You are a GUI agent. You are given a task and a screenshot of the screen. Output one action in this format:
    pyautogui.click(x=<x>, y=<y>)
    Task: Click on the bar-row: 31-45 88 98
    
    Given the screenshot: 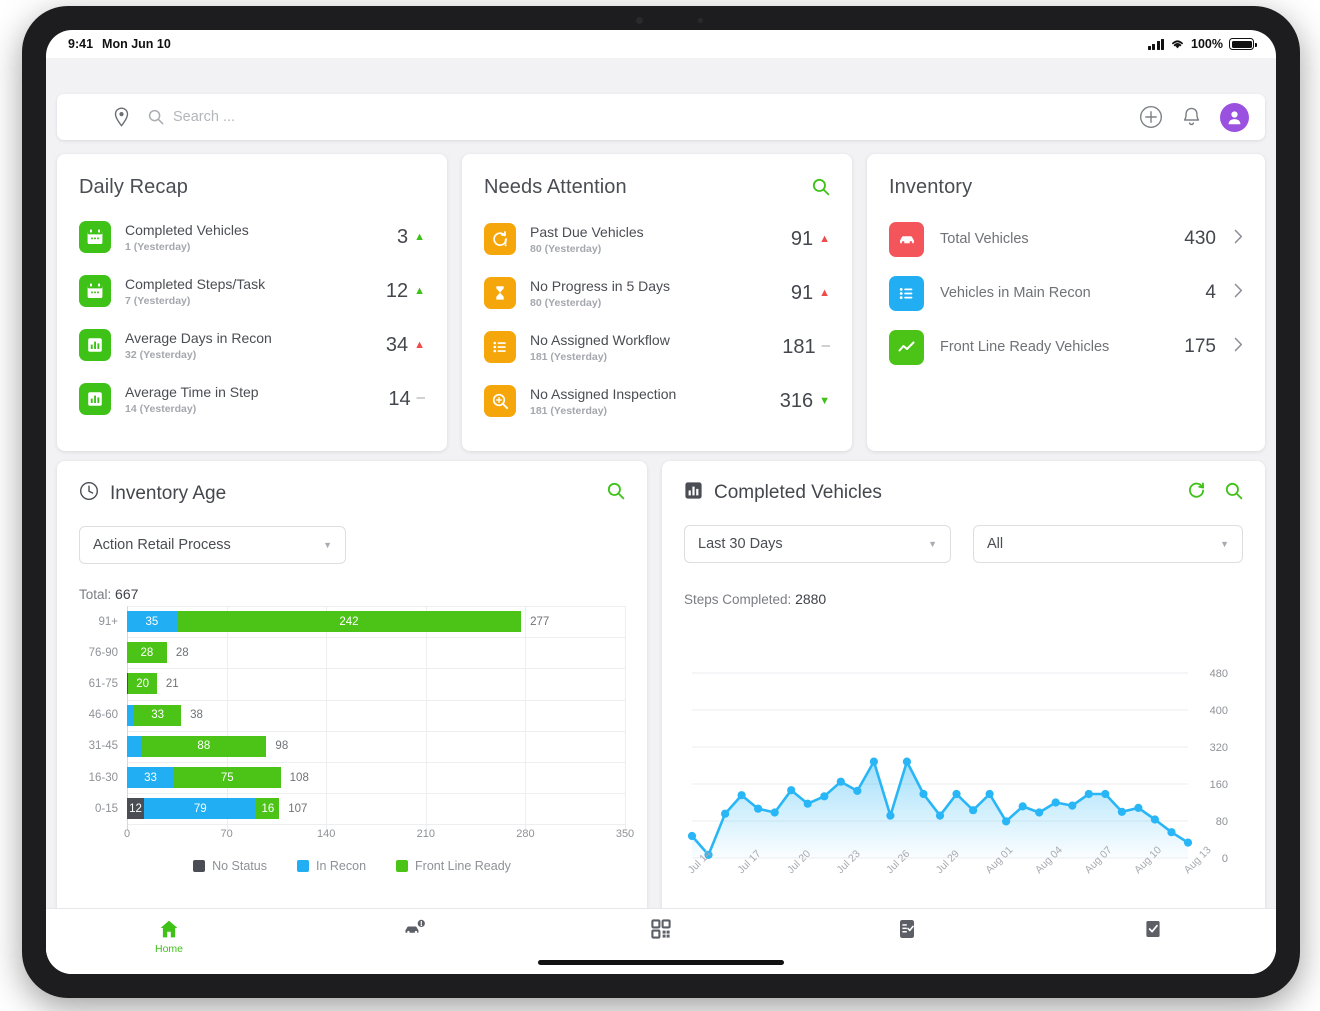 What is the action you would take?
    pyautogui.click(x=352, y=746)
    